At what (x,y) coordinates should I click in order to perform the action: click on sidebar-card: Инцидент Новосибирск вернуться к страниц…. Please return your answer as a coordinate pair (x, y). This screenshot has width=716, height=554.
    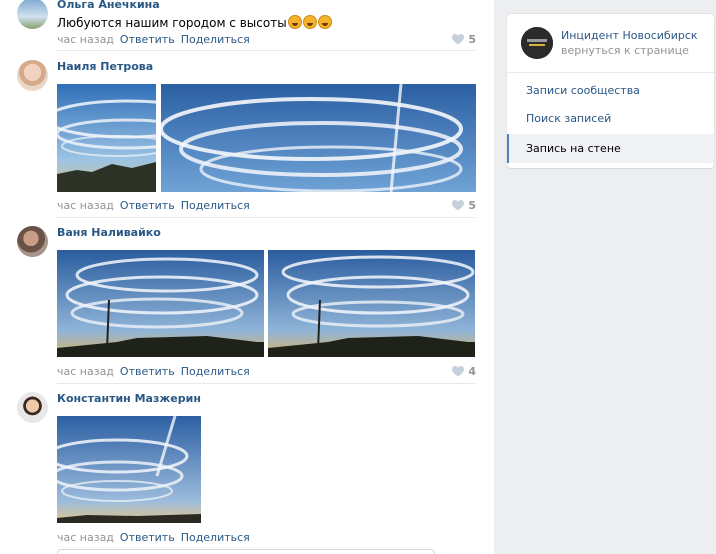
    Looking at the image, I should click on (610, 91).